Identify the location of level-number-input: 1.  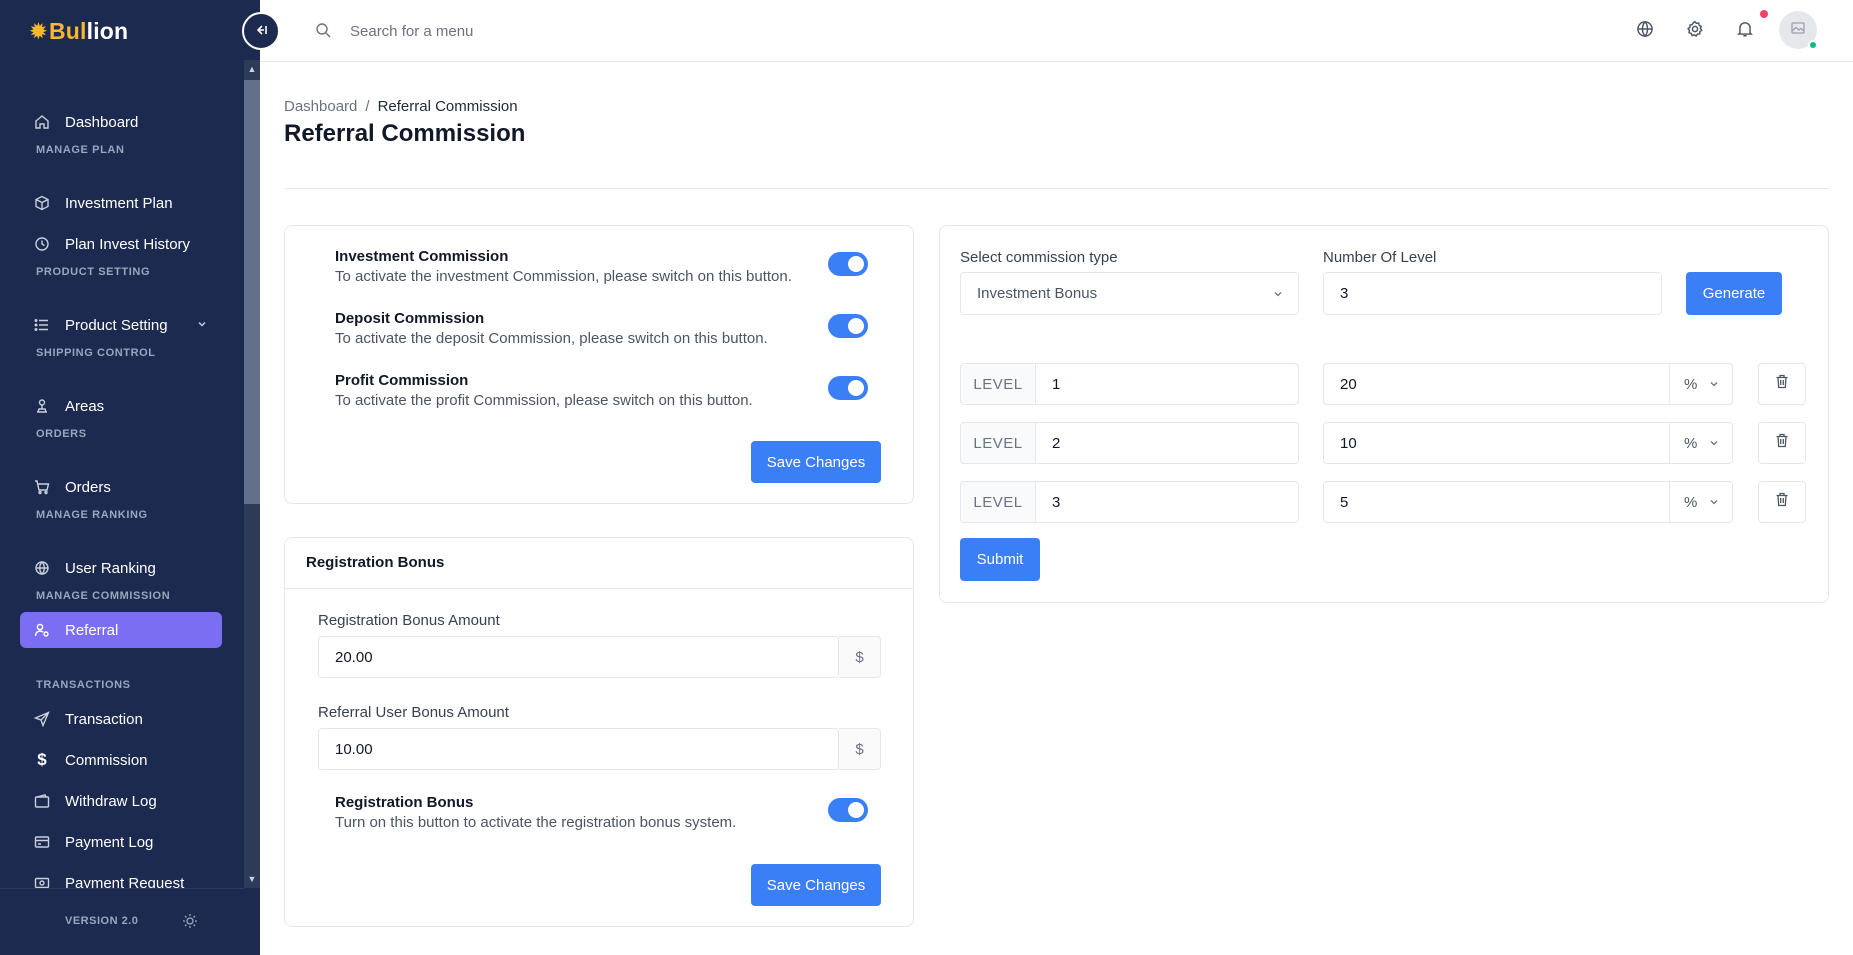
(1167, 384).